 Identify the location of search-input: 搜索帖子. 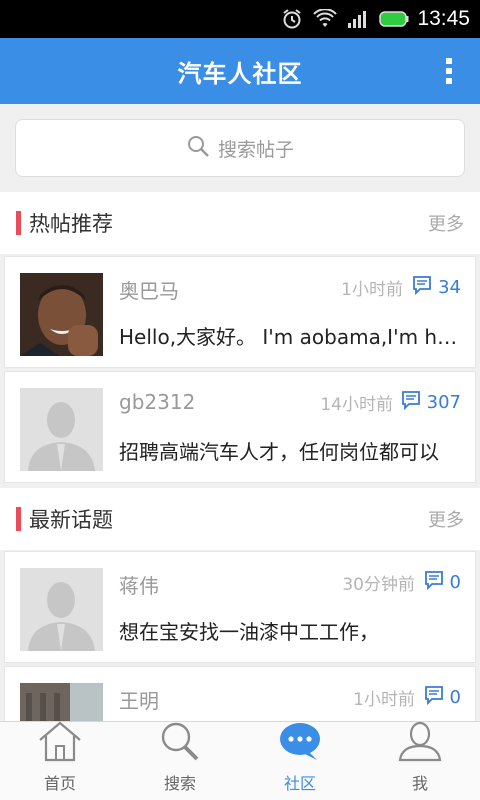
(240, 148).